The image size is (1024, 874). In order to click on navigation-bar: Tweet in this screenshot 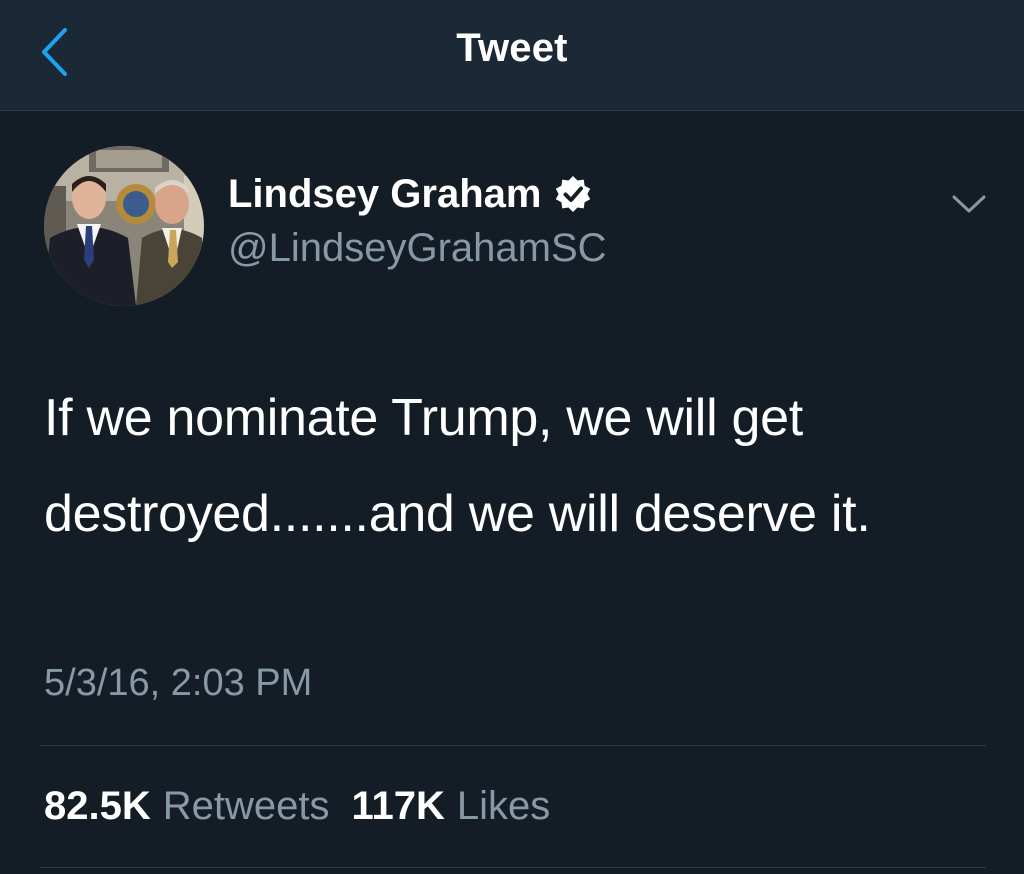, I will do `click(512, 55)`.